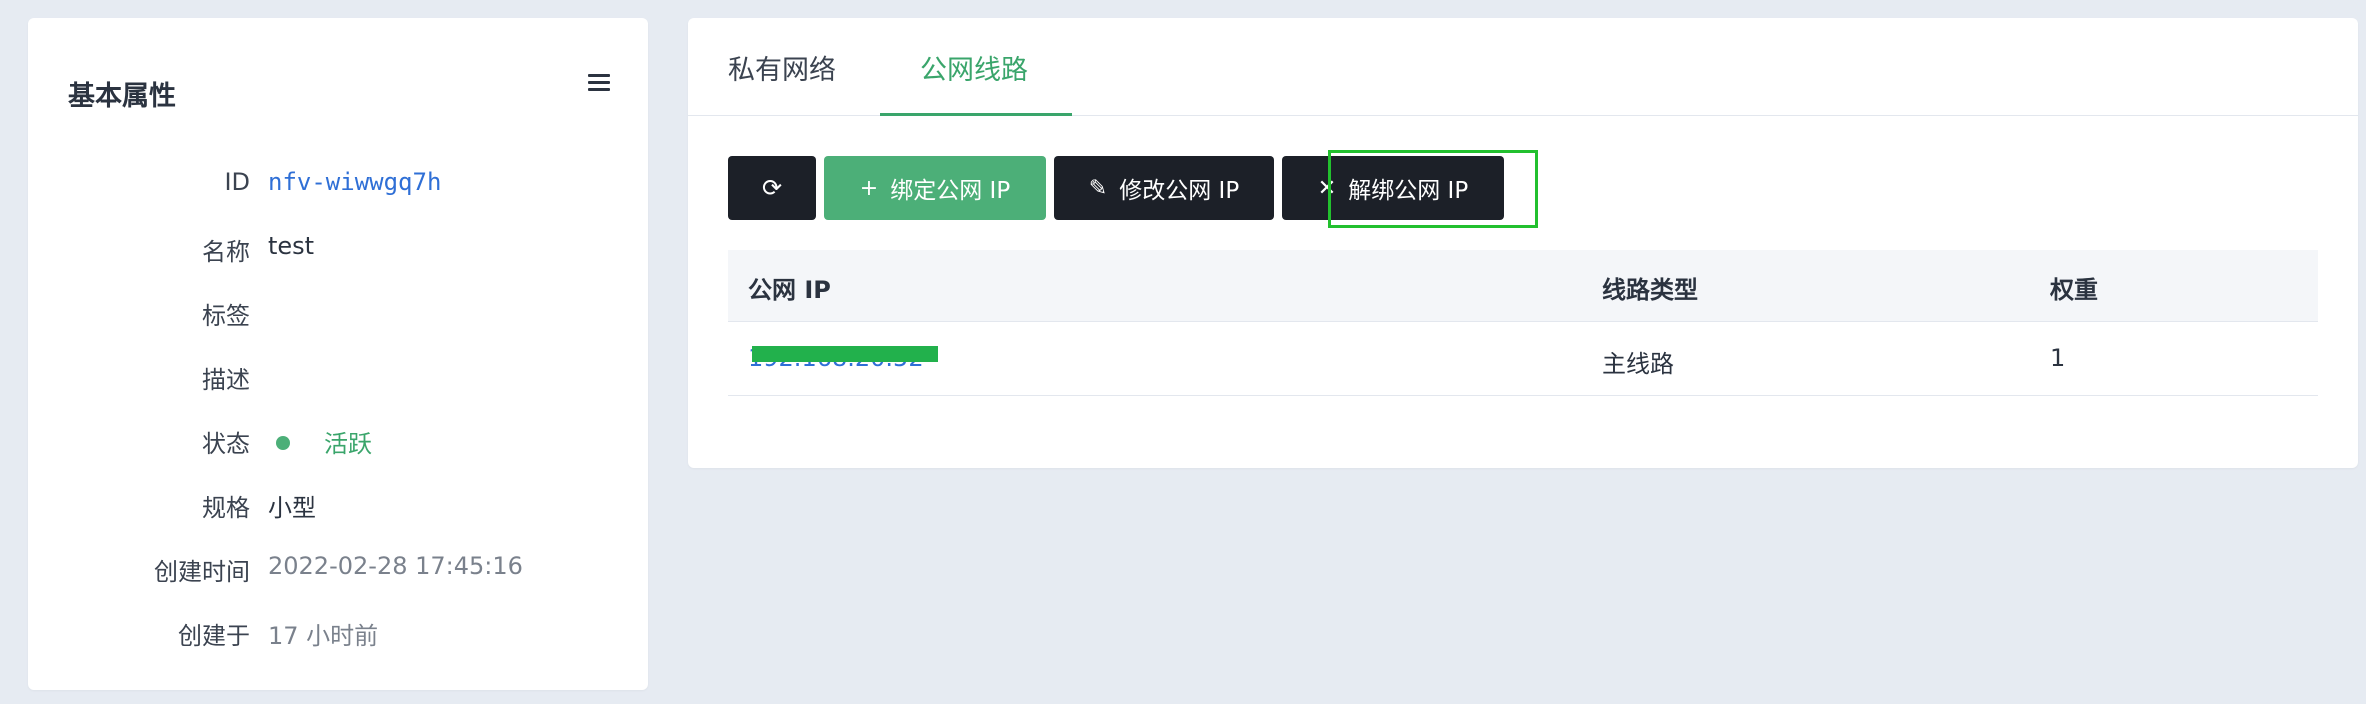 The width and height of the screenshot is (2366, 704). Describe the element at coordinates (1098, 188) in the screenshot. I see `pencil-icon: ✎` at that location.